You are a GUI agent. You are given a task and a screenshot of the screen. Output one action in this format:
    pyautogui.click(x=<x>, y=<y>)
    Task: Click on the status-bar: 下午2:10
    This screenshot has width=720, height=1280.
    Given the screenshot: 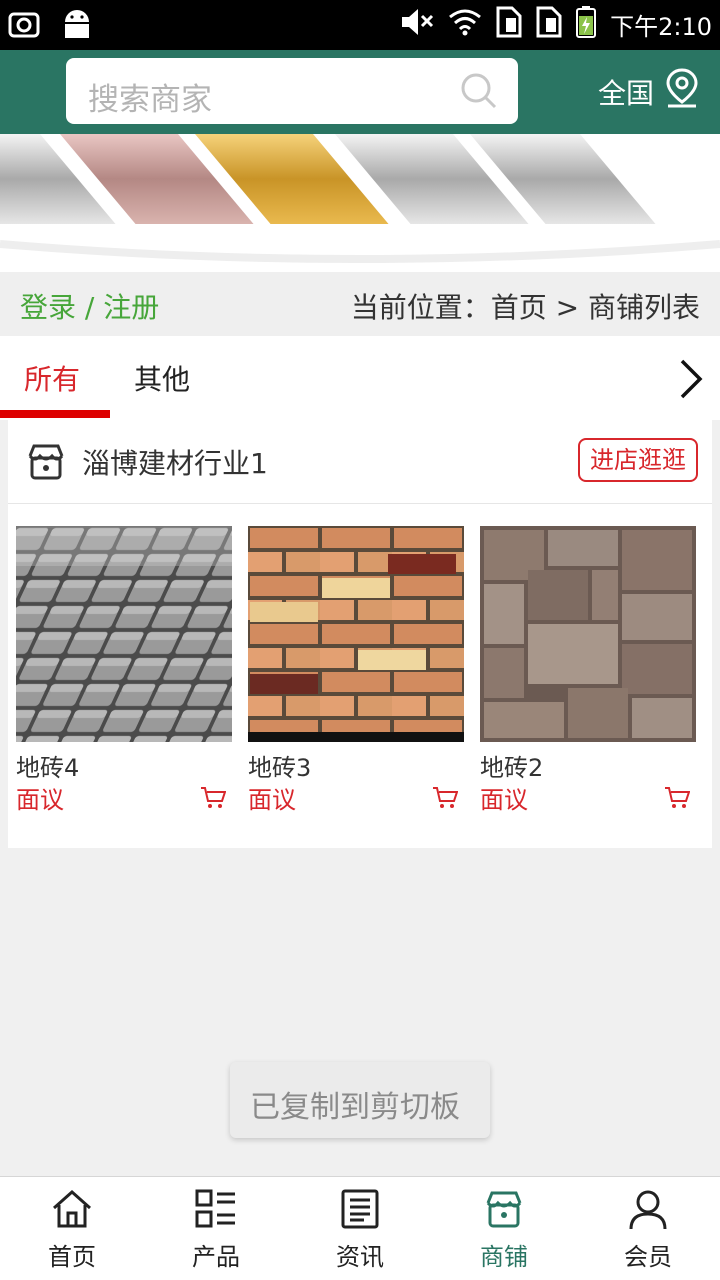 What is the action you would take?
    pyautogui.click(x=360, y=25)
    